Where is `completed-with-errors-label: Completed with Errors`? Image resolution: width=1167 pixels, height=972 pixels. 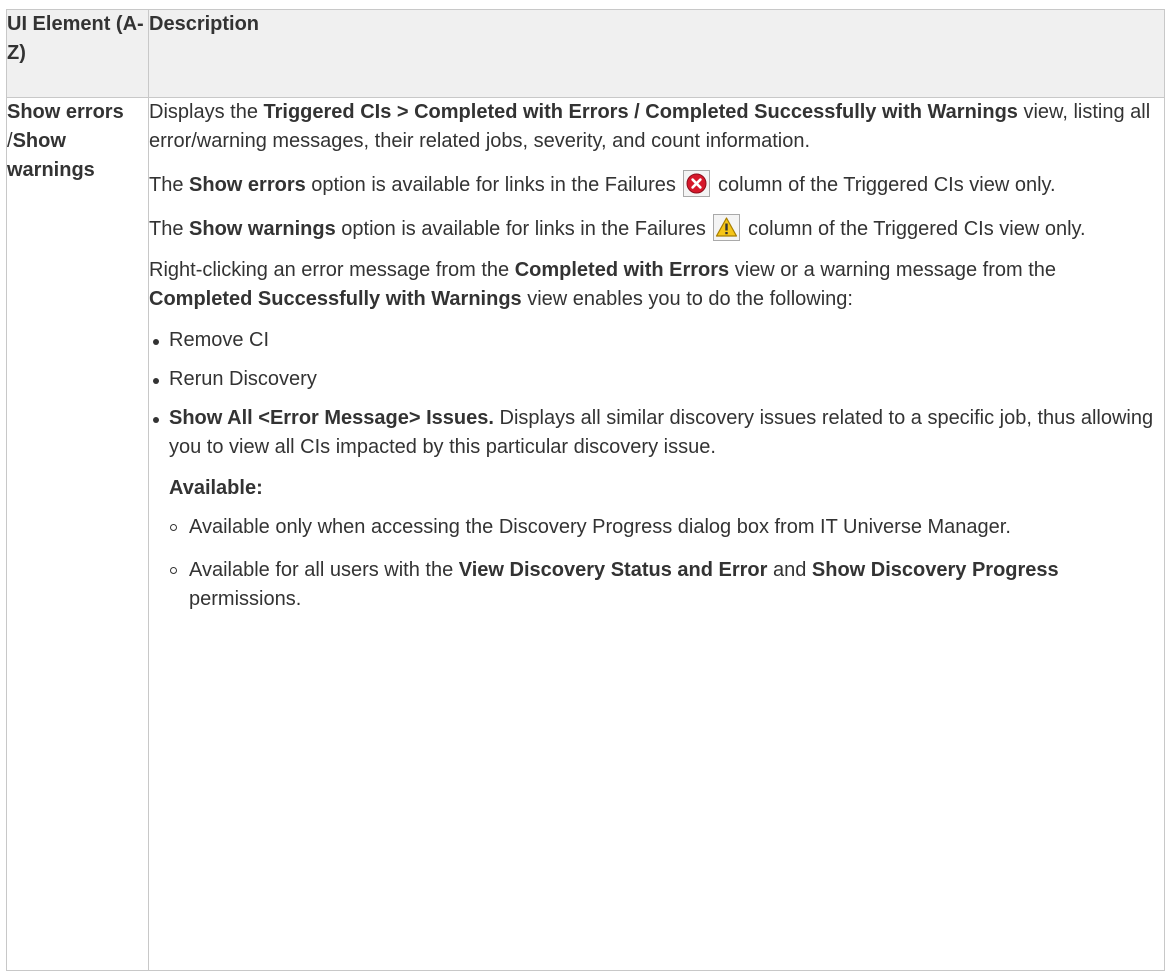
completed-with-errors-label: Completed with Errors is located at coordinates (622, 270).